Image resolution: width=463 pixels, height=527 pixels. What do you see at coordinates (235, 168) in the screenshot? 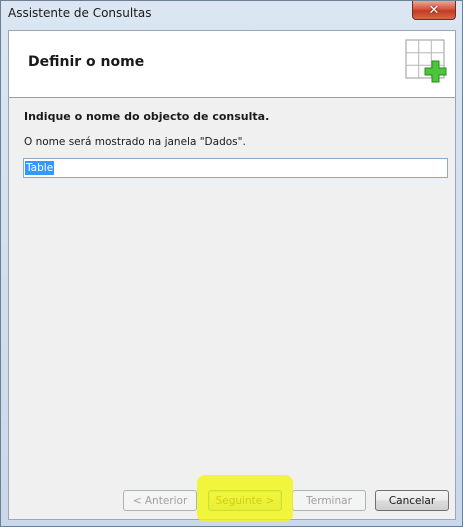
I see `name-input: Table` at bounding box center [235, 168].